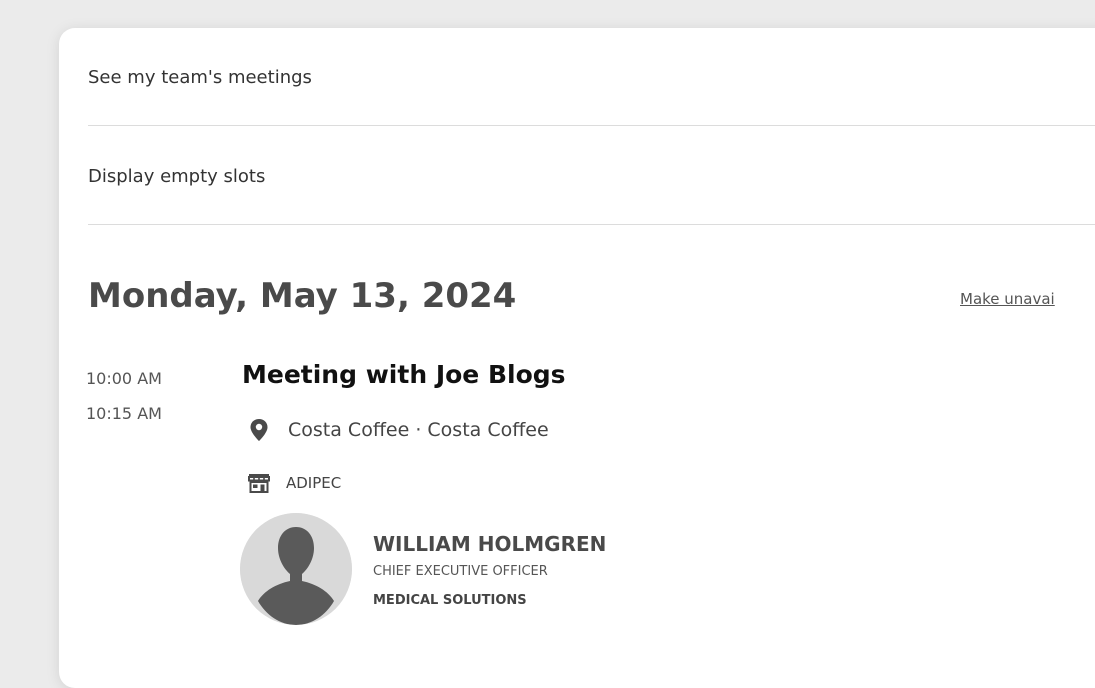 Image resolution: width=1095 pixels, height=688 pixels. Describe the element at coordinates (314, 483) in the screenshot. I see `event-text: ADIPEC` at that location.